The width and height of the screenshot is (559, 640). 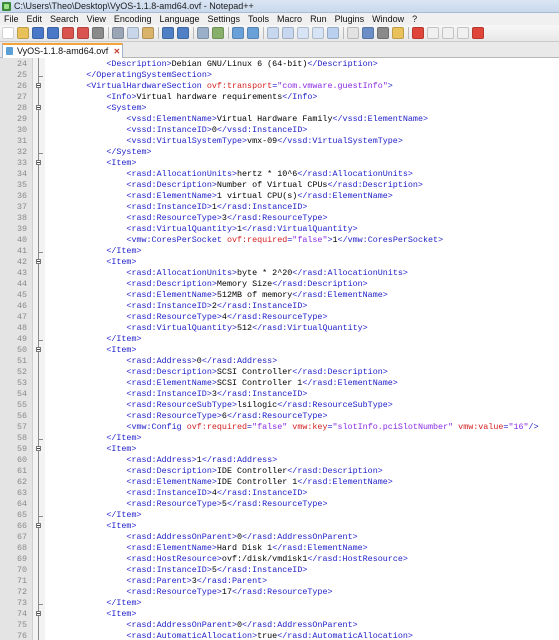 I want to click on menu-edit: Edit, so click(x=35, y=19).